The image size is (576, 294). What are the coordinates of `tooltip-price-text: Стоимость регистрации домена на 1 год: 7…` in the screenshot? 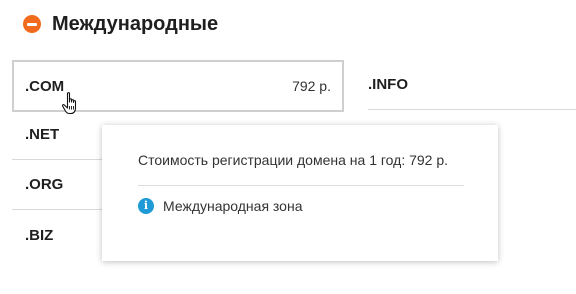 It's located at (293, 160).